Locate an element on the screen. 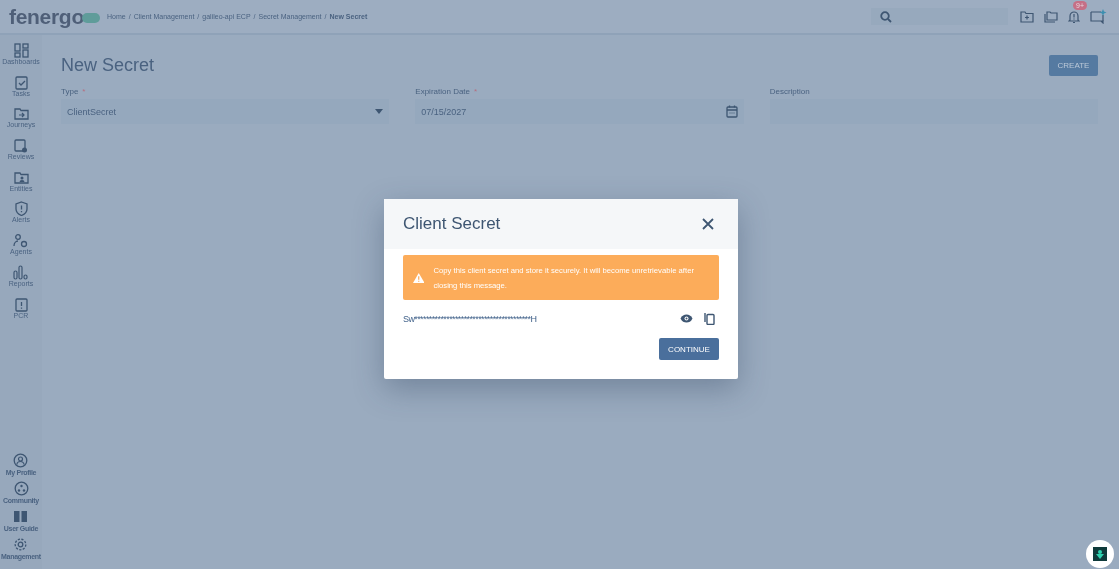 Image resolution: width=1119 pixels, height=569 pixels. field-label: Type is located at coordinates (70, 91).